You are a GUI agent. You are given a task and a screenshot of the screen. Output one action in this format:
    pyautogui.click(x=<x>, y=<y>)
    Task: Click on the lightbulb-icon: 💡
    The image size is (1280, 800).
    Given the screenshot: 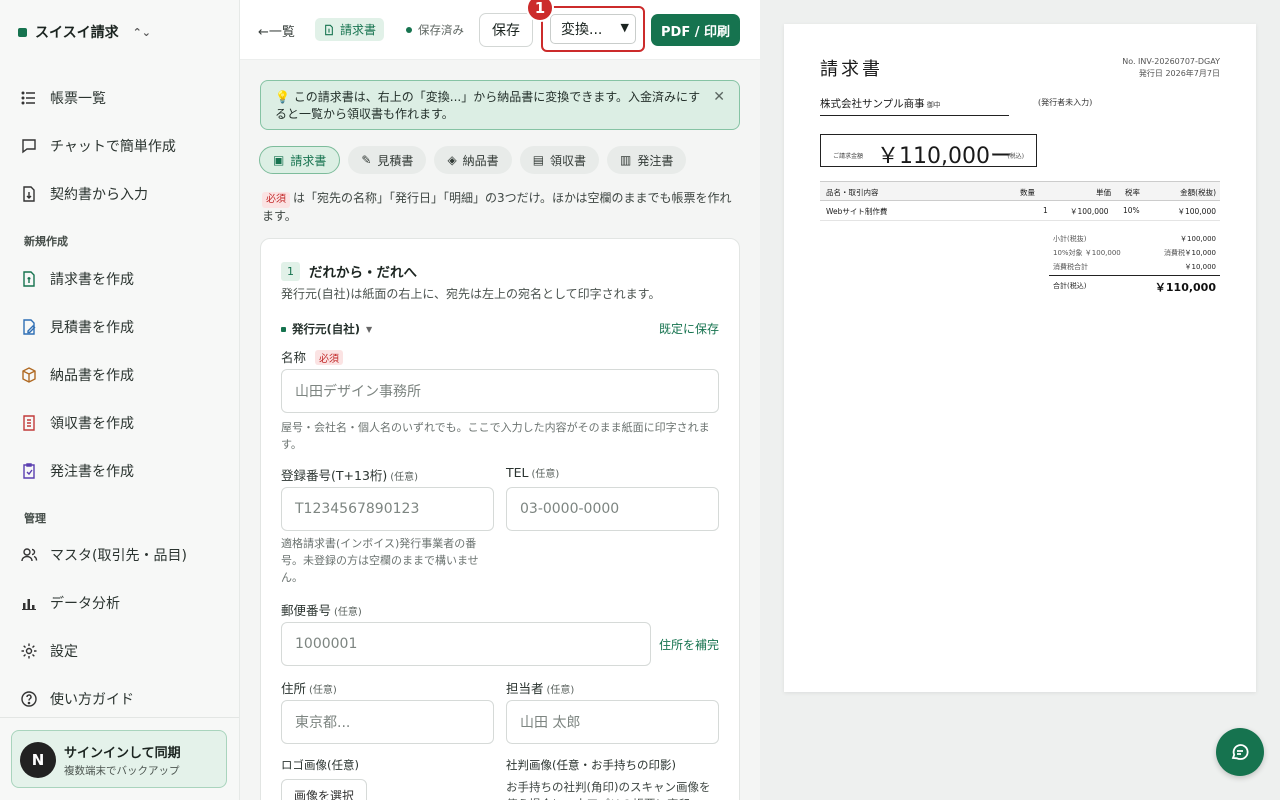 What is the action you would take?
    pyautogui.click(x=282, y=97)
    